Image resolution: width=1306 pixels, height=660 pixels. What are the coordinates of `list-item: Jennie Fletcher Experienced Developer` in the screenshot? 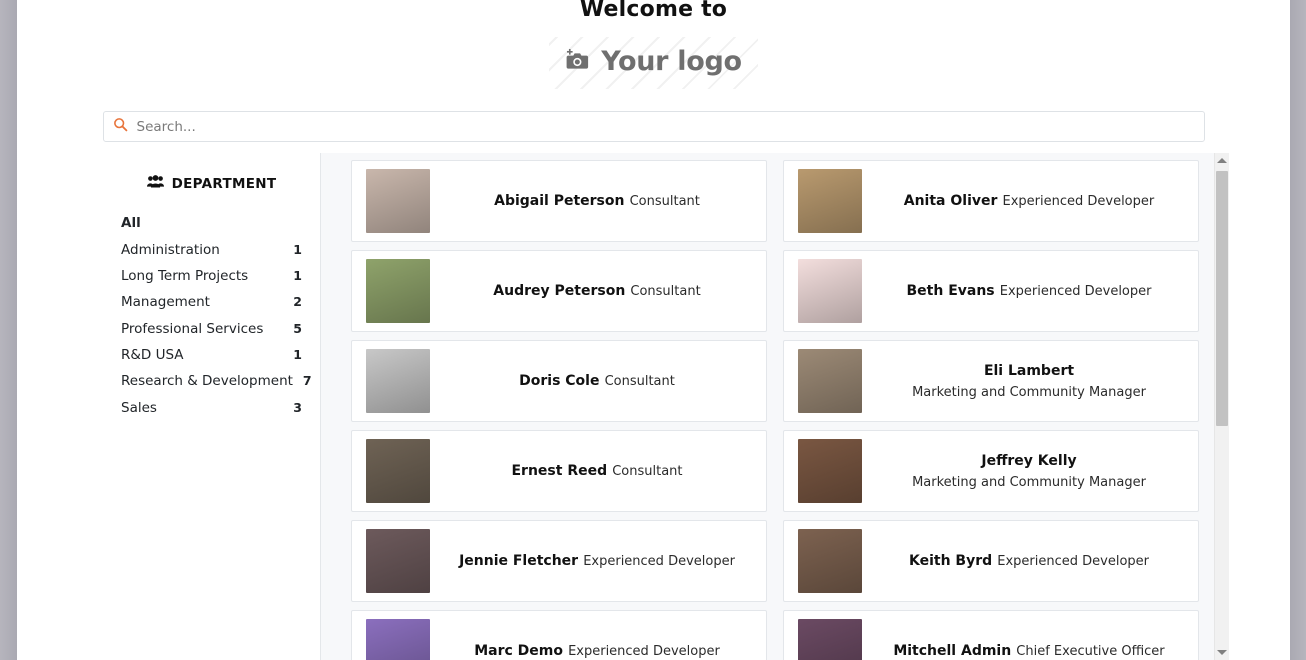 It's located at (559, 565).